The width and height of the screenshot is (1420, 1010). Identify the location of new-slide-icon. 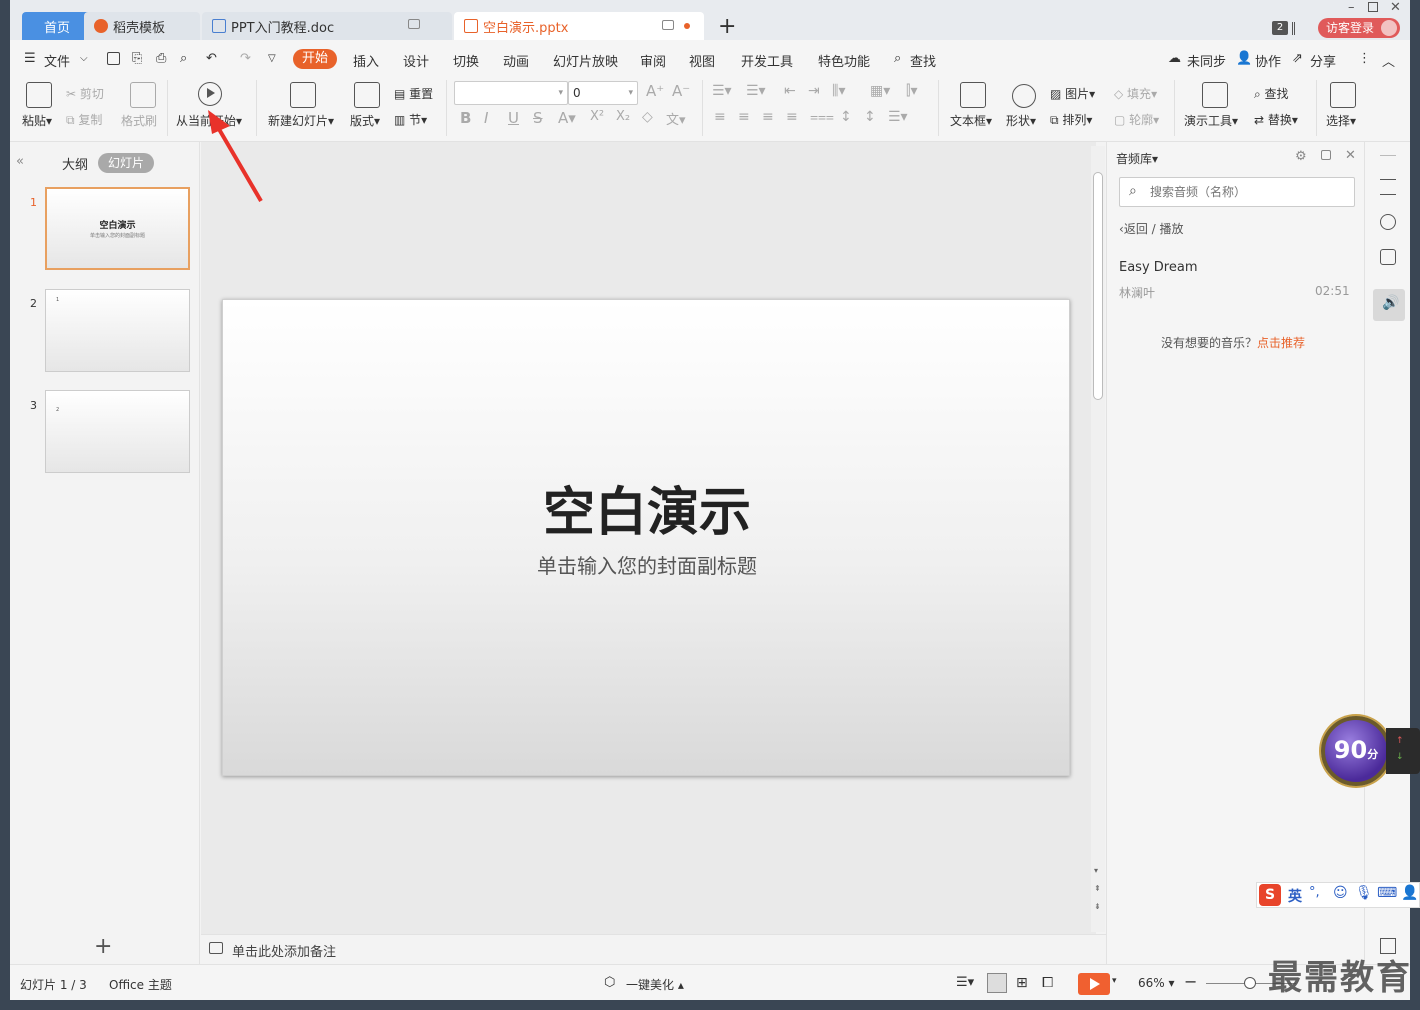
(303, 95).